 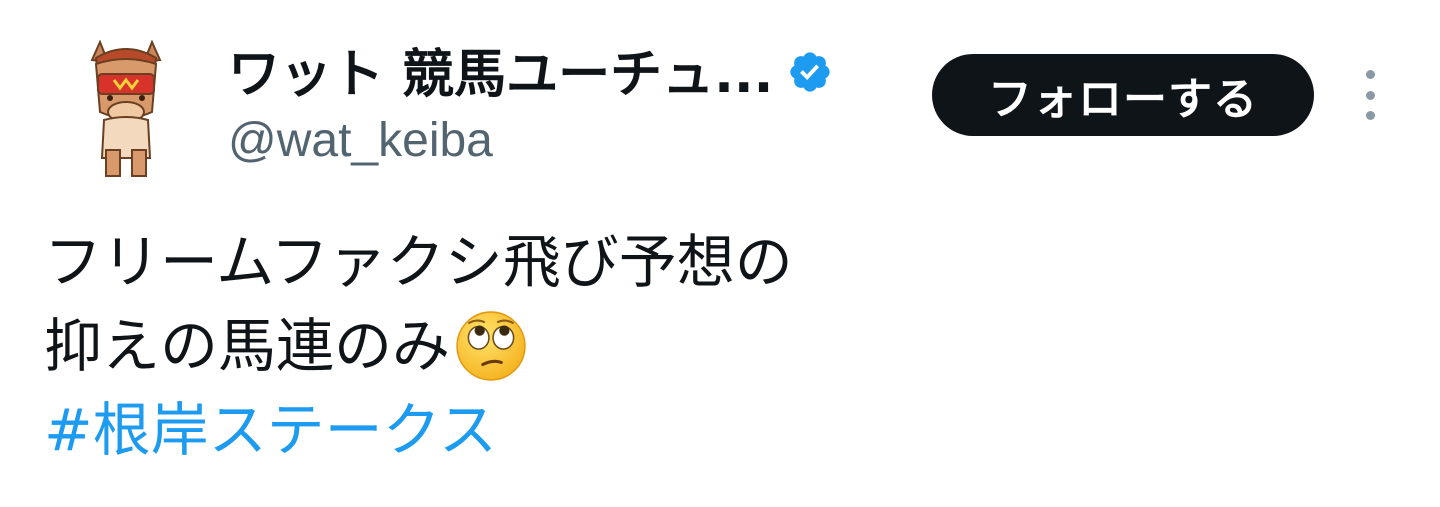 I want to click on tweet-line: #根岸ステークス, so click(x=418, y=430).